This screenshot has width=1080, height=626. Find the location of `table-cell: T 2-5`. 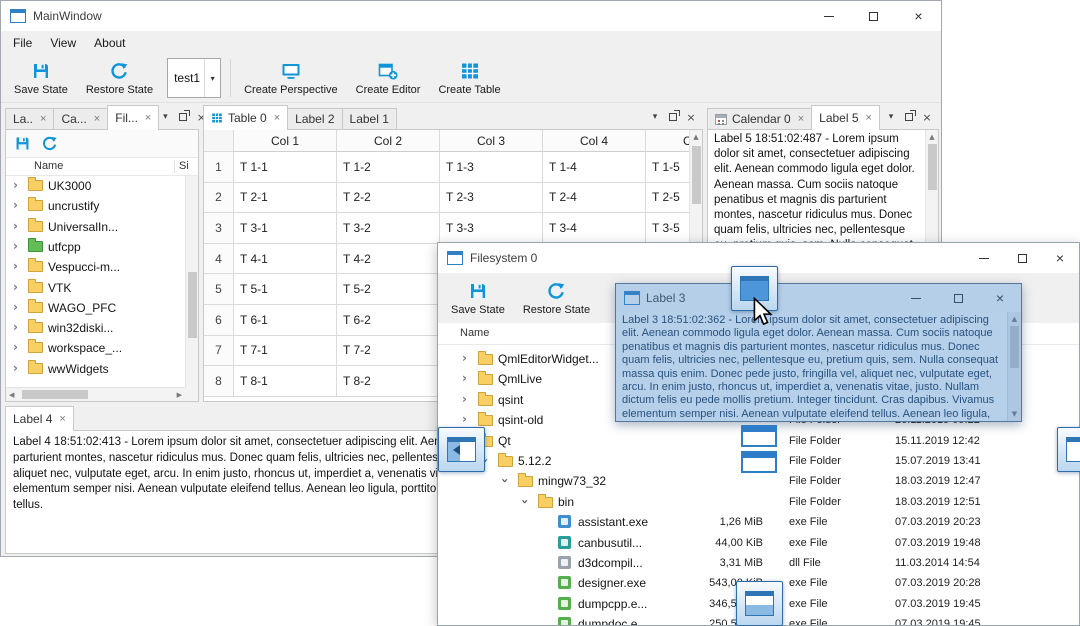

table-cell: T 2-5 is located at coordinates (667, 198).